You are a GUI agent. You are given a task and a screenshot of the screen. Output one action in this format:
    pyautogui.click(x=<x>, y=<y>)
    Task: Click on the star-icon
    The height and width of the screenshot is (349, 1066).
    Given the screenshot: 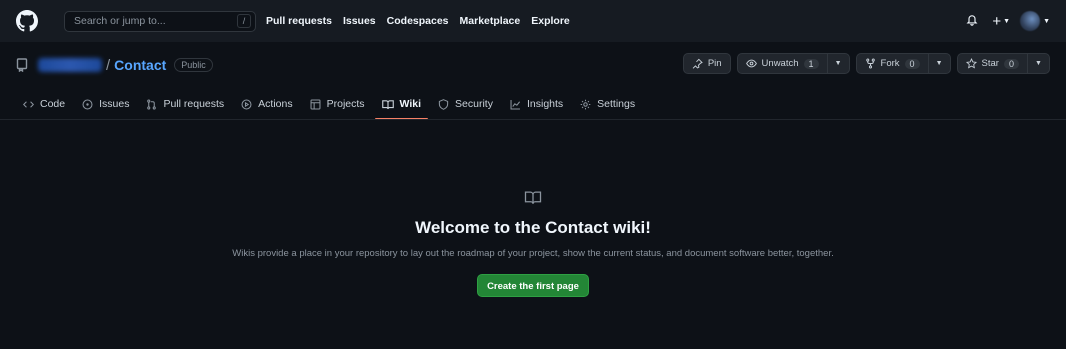 What is the action you would take?
    pyautogui.click(x=971, y=63)
    